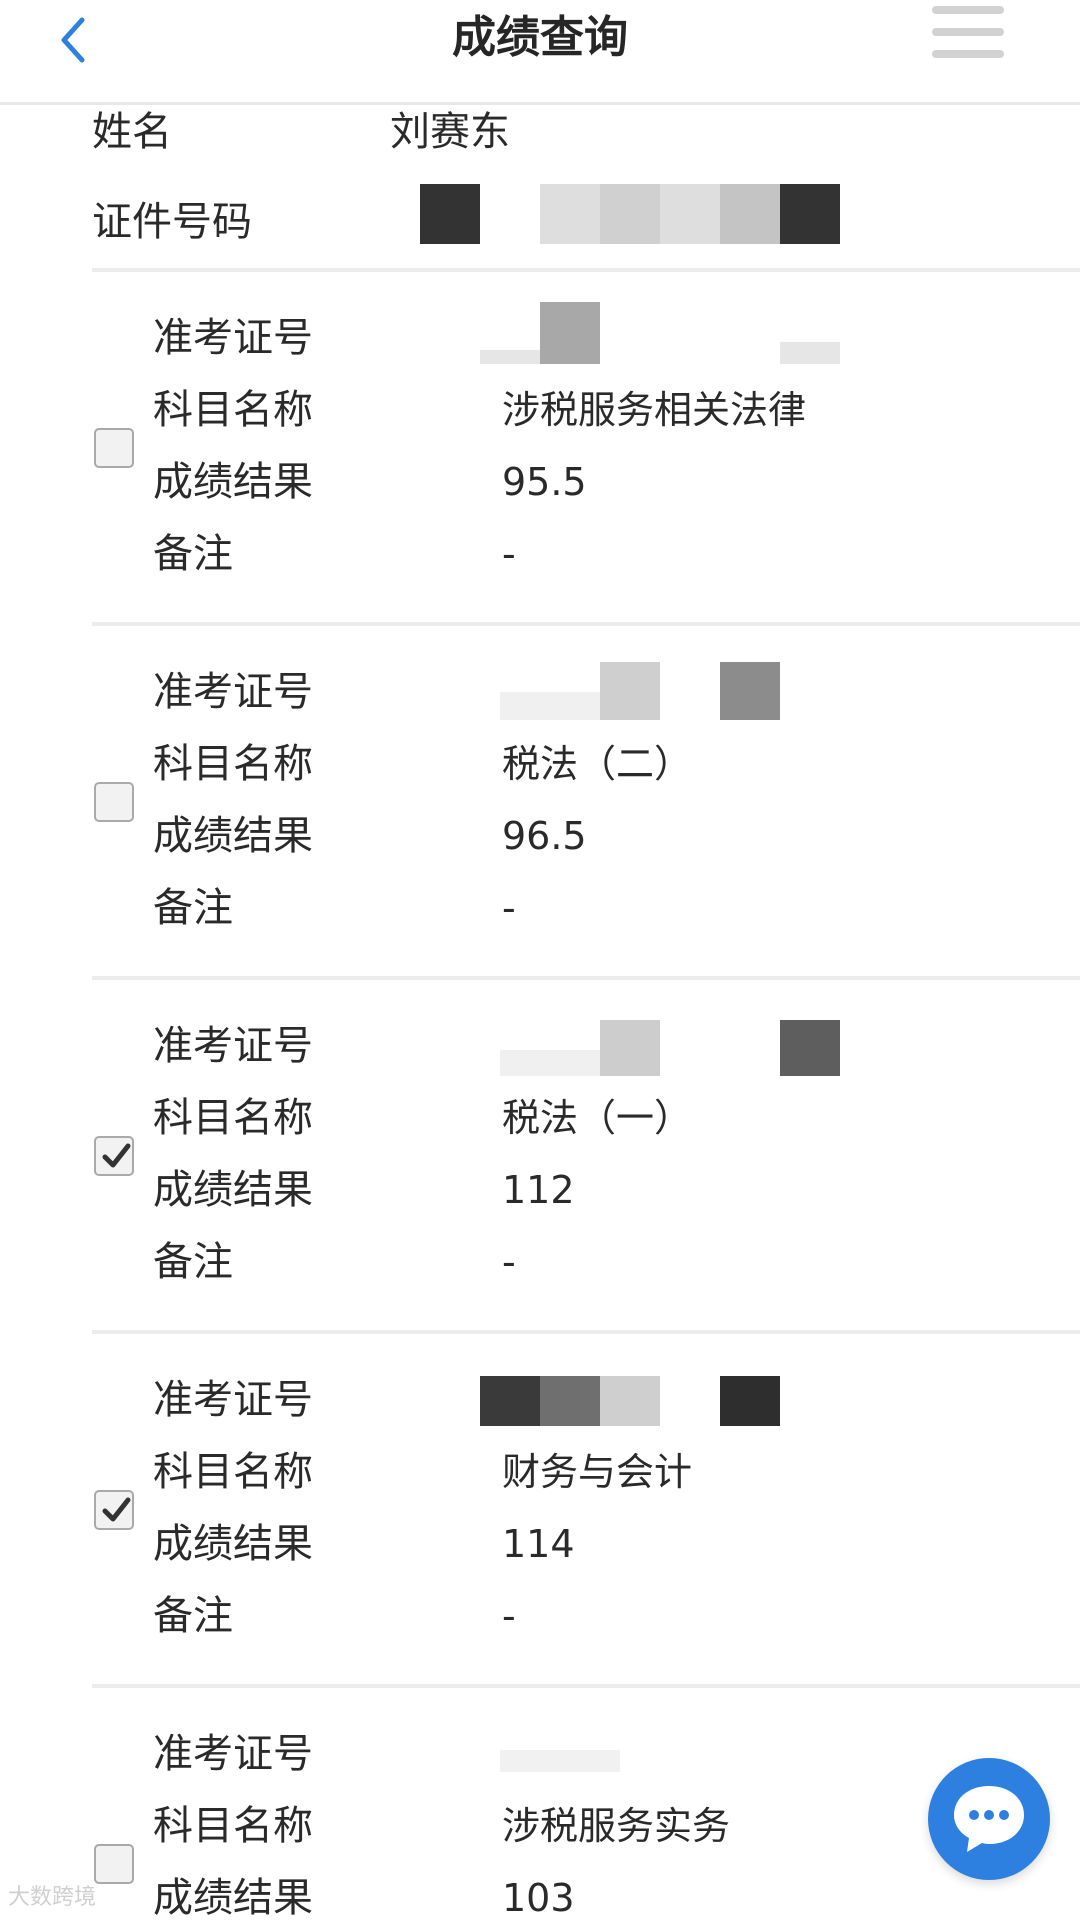 The image size is (1080, 1923). I want to click on name-label: 姓名, so click(132, 132).